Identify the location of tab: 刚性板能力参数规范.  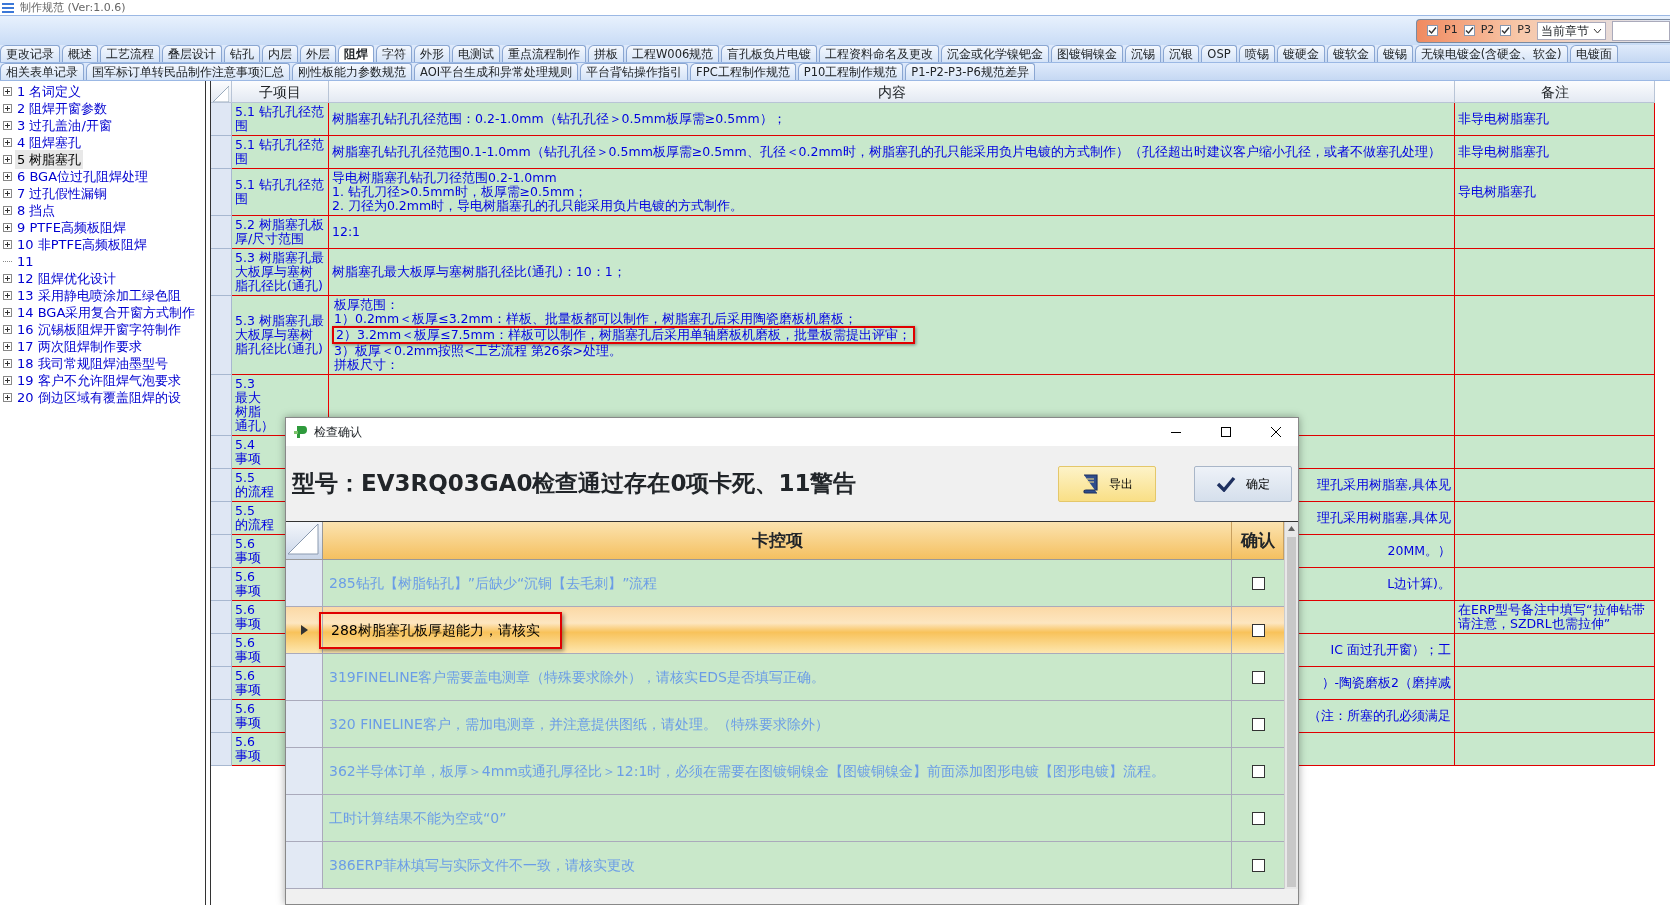
(352, 71).